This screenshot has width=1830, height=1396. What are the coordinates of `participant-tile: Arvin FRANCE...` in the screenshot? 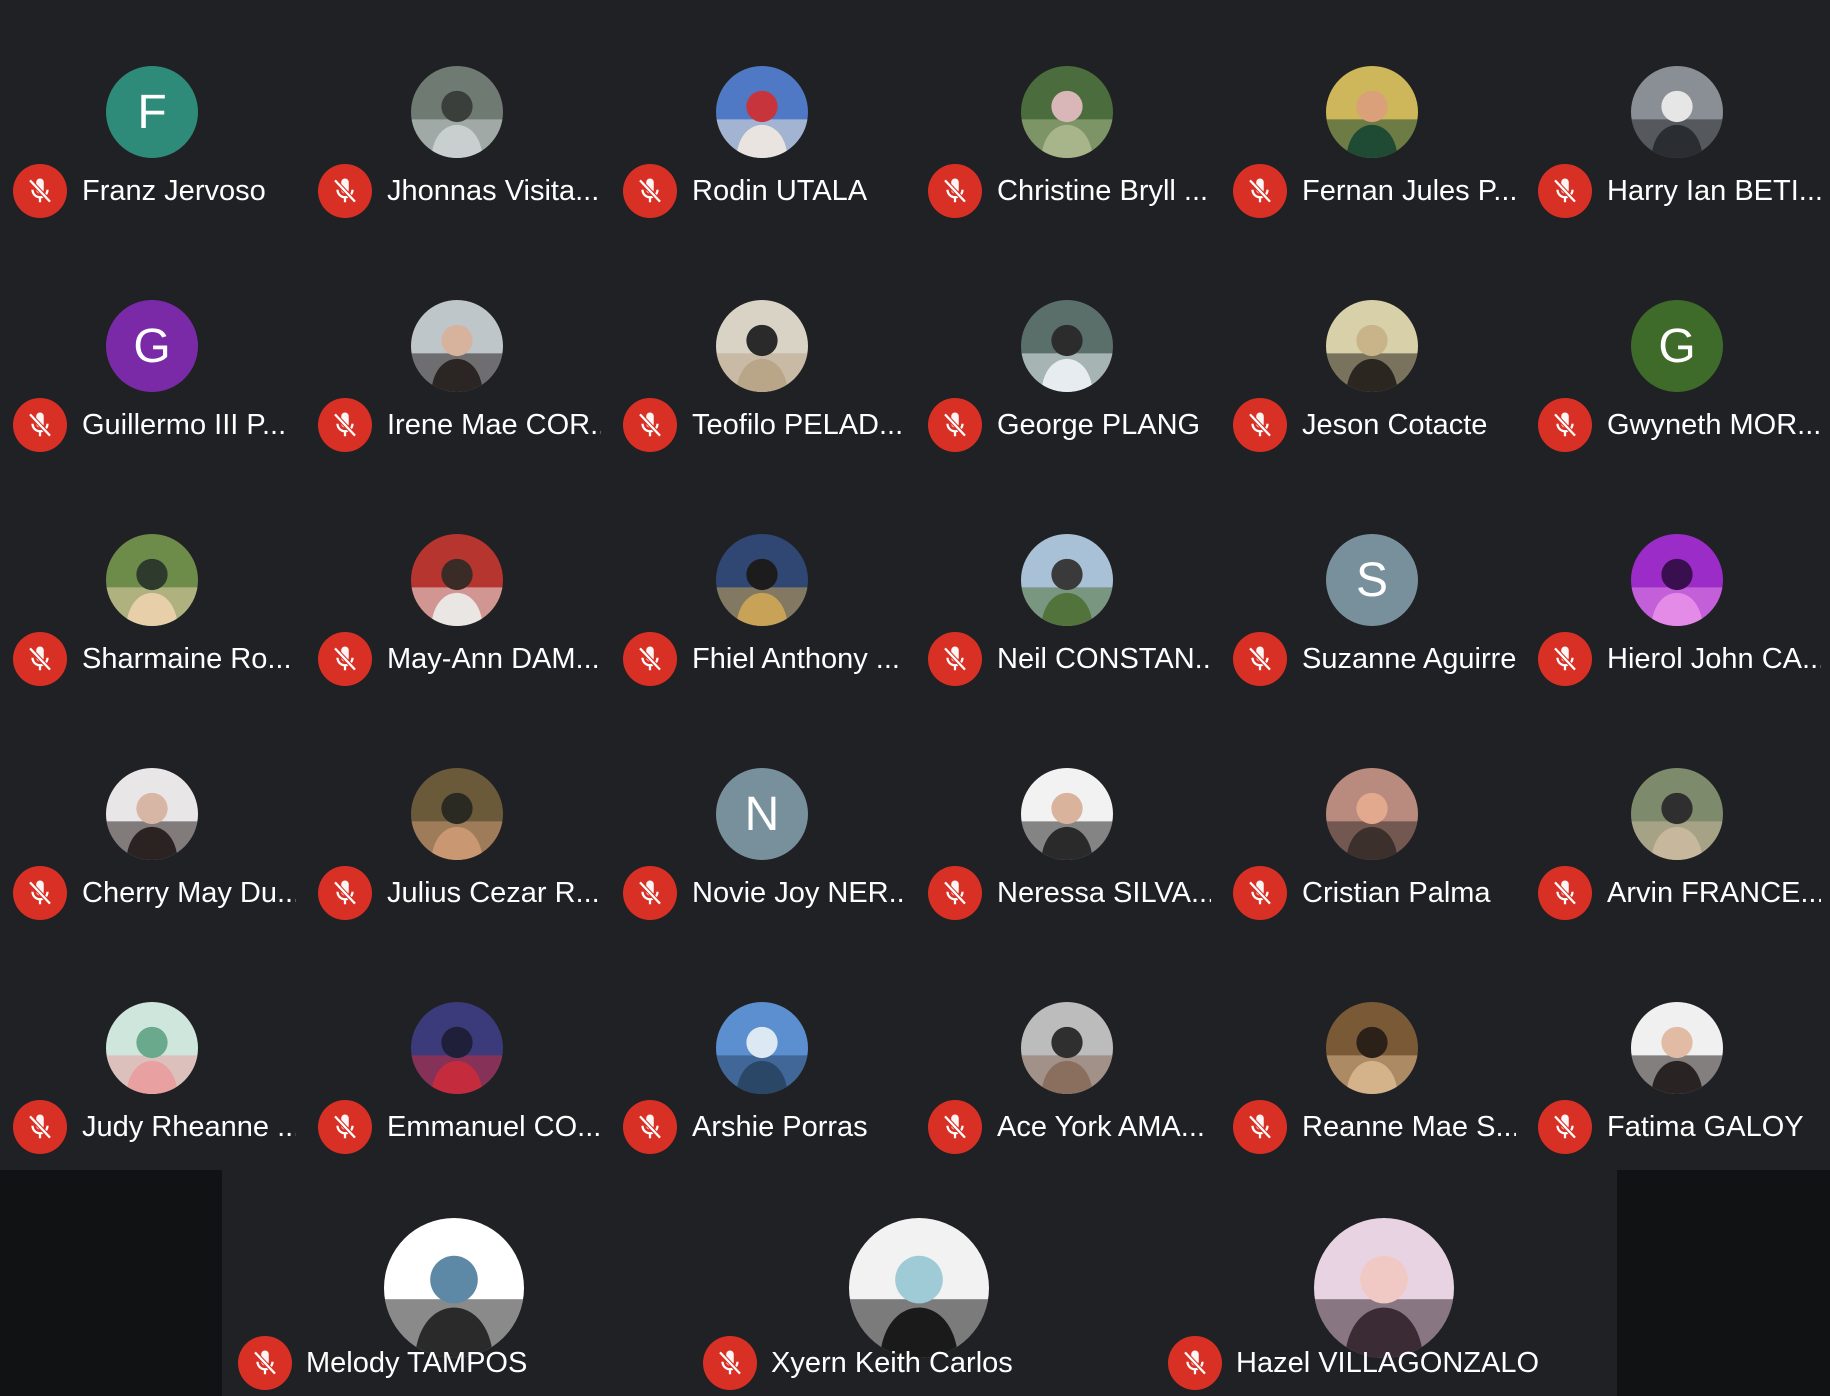 It's located at (1677, 819).